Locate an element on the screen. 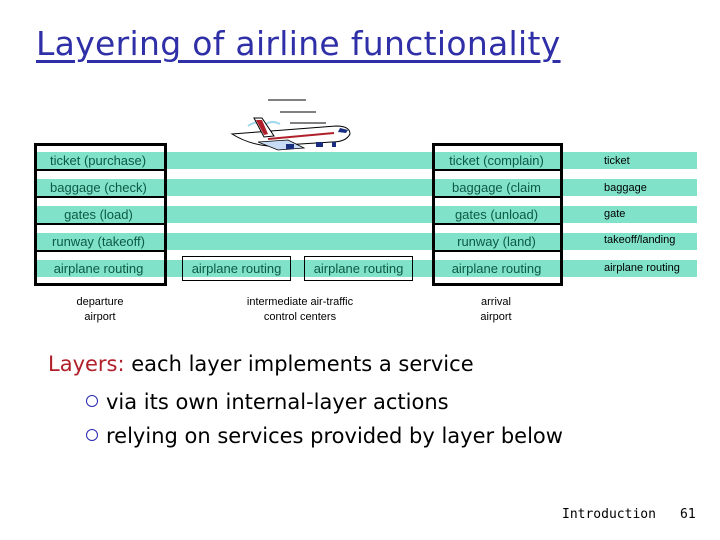  departure-layer-routing: airplane routing is located at coordinates (98, 268).